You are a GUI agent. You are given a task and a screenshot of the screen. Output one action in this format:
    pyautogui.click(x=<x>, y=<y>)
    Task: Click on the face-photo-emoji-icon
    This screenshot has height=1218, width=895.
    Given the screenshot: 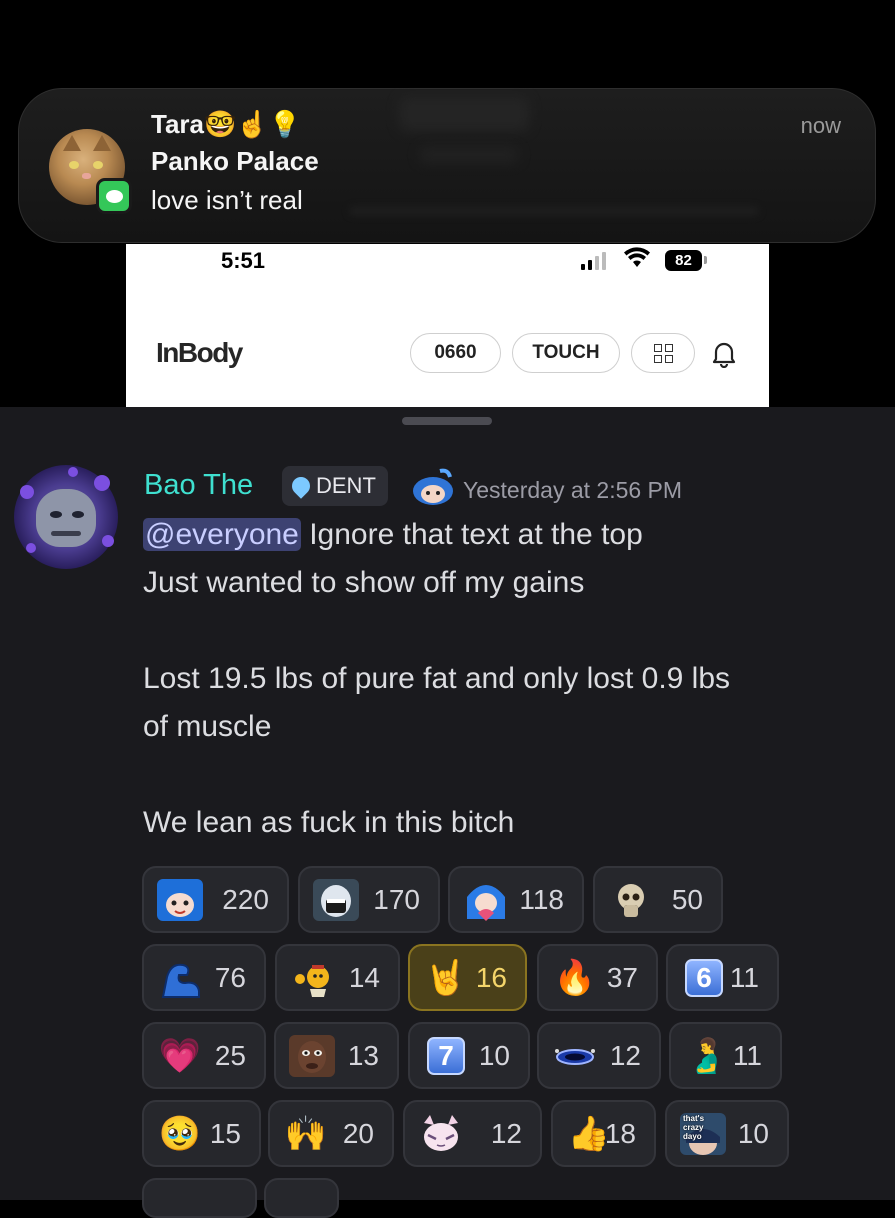 What is the action you would take?
    pyautogui.click(x=312, y=1056)
    